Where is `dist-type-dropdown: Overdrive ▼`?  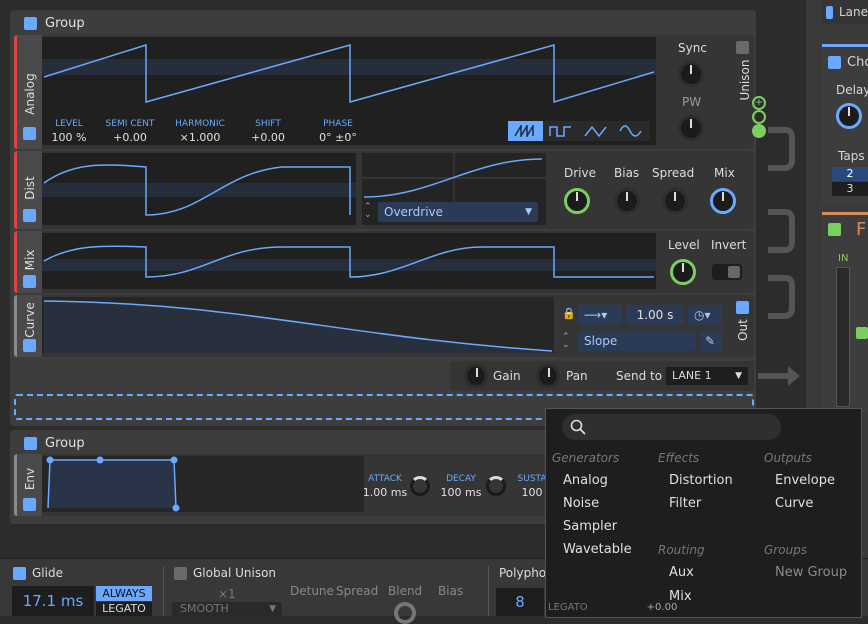
dist-type-dropdown: Overdrive ▼ is located at coordinates (458, 212).